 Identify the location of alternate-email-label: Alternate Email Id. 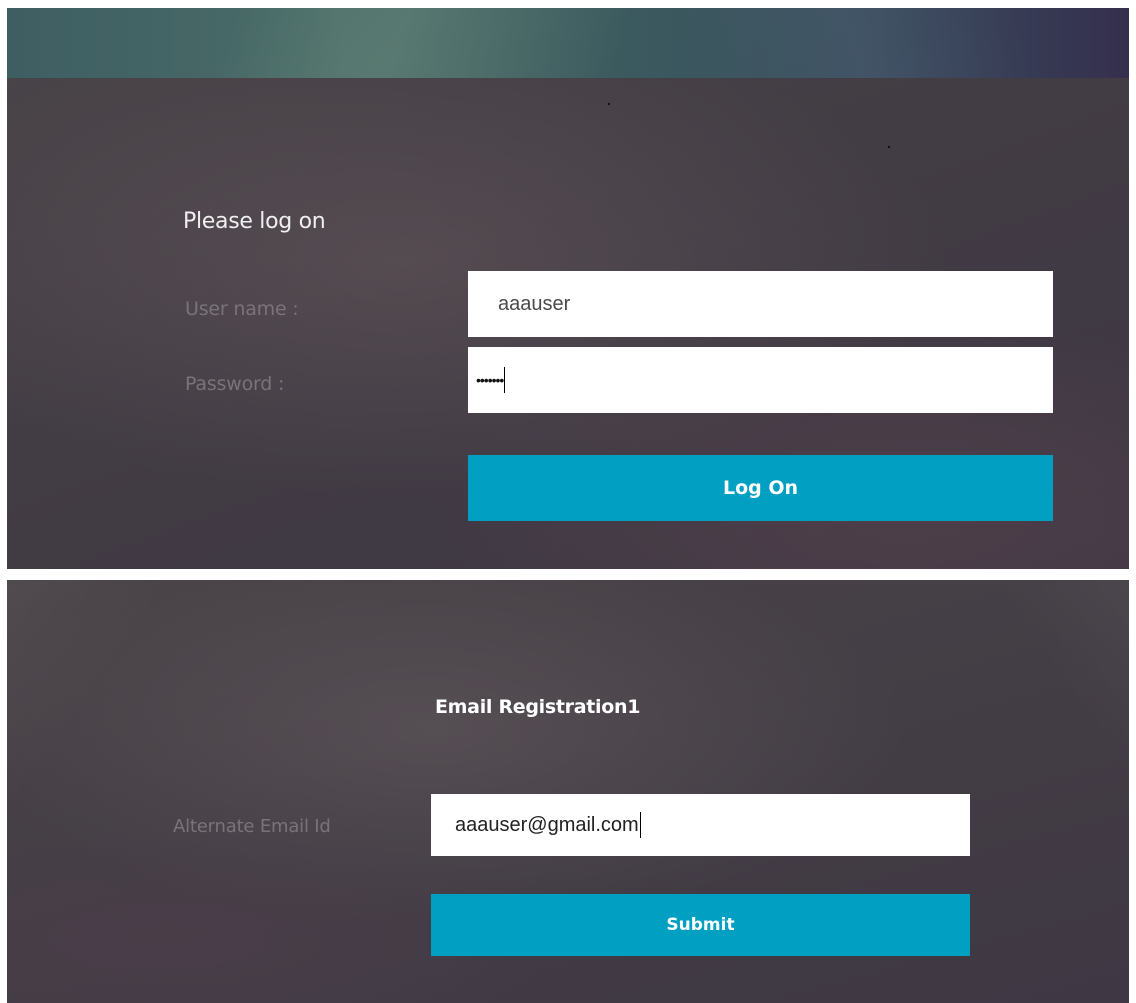
(252, 826).